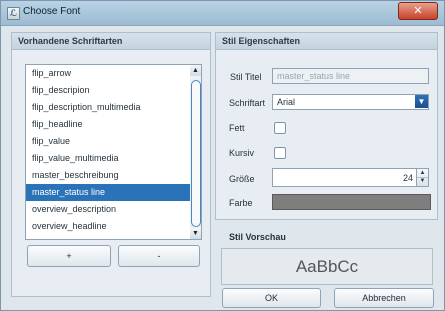 The height and width of the screenshot is (311, 445). What do you see at coordinates (350, 102) in the screenshot?
I see `schriftart-dropdown: Arial ▼` at bounding box center [350, 102].